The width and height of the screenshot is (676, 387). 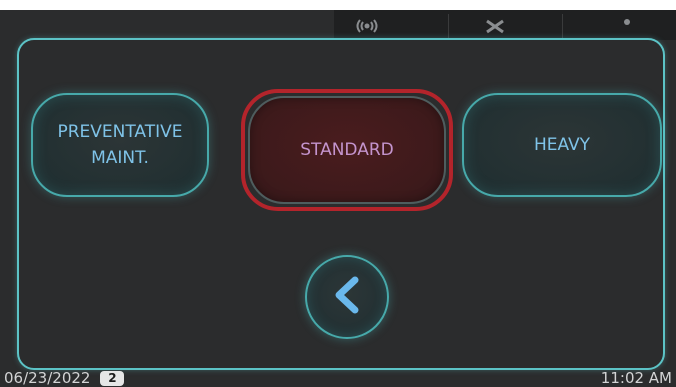 What do you see at coordinates (120, 158) in the screenshot?
I see `button-label-line2: MAINT.` at bounding box center [120, 158].